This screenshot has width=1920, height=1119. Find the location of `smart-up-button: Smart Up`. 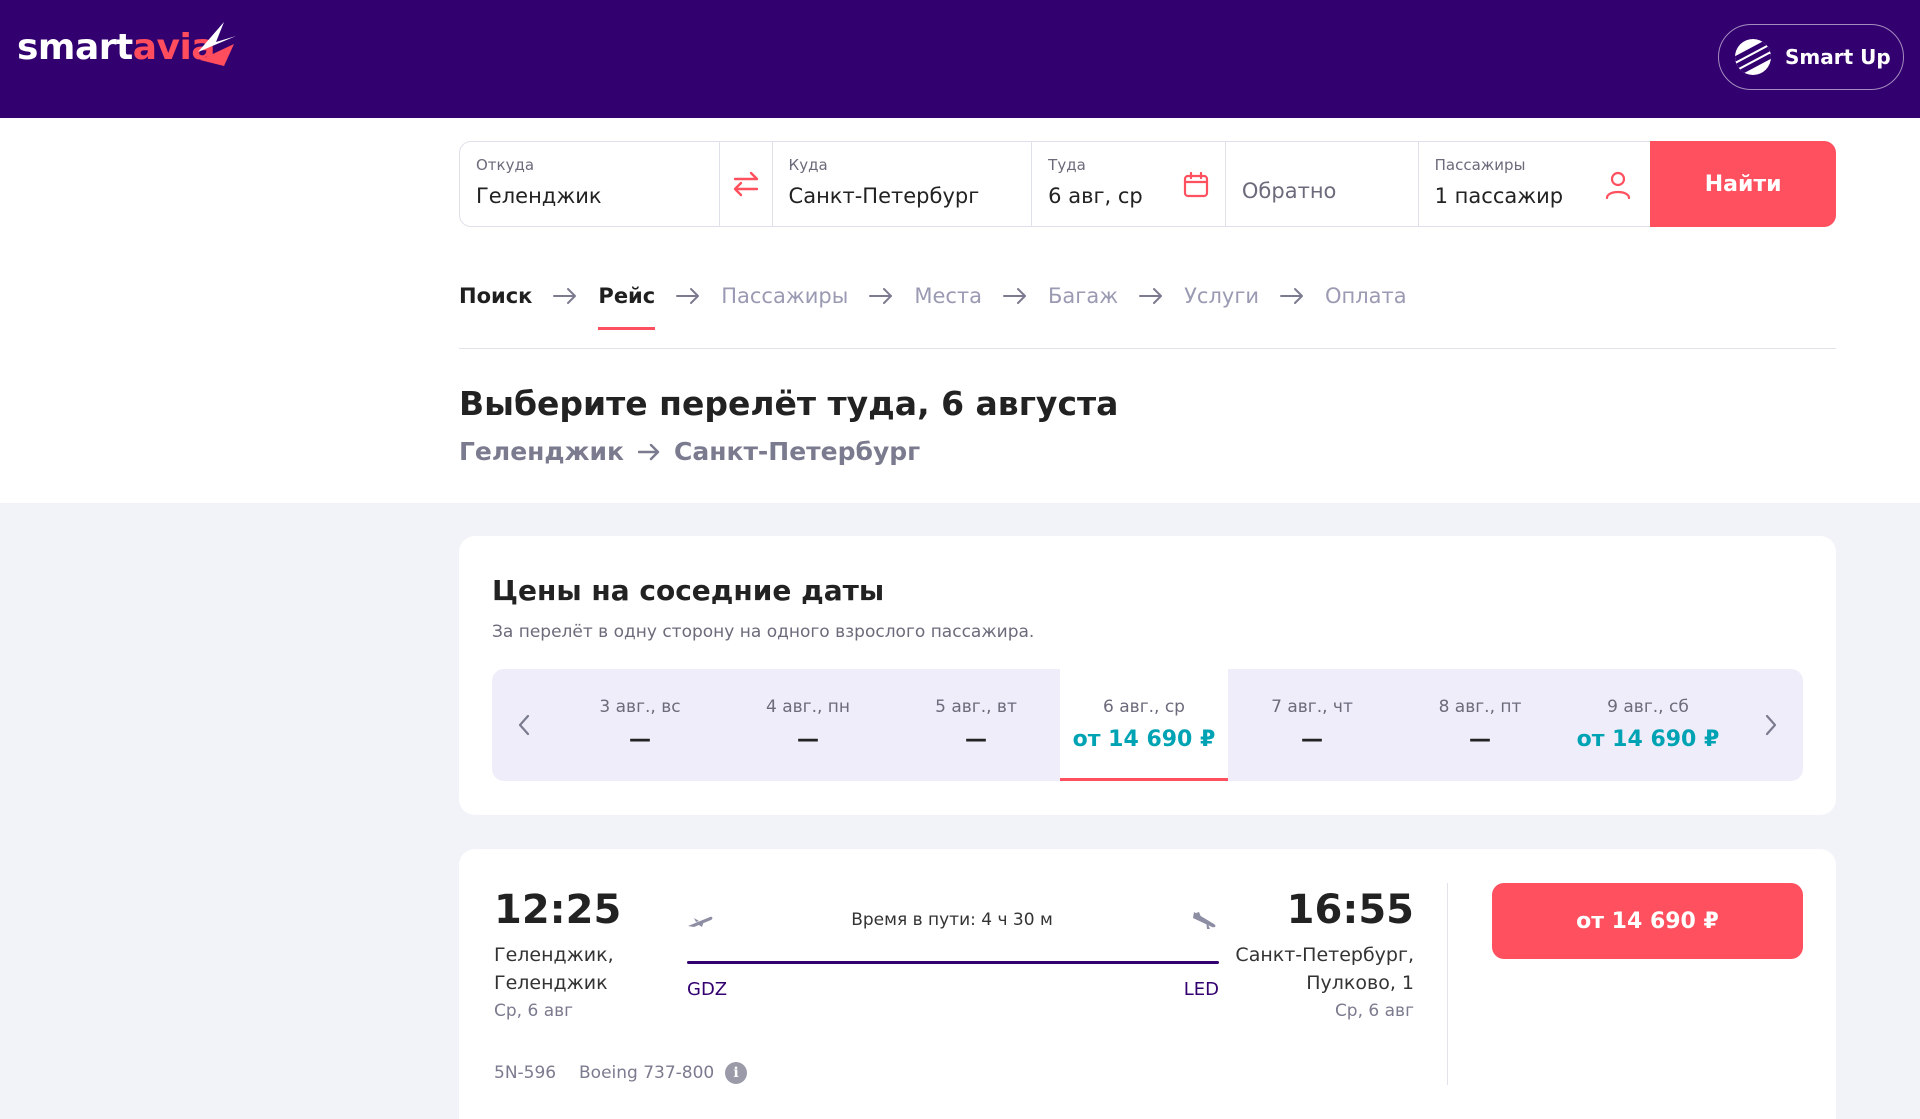

smart-up-button: Smart Up is located at coordinates (1811, 57).